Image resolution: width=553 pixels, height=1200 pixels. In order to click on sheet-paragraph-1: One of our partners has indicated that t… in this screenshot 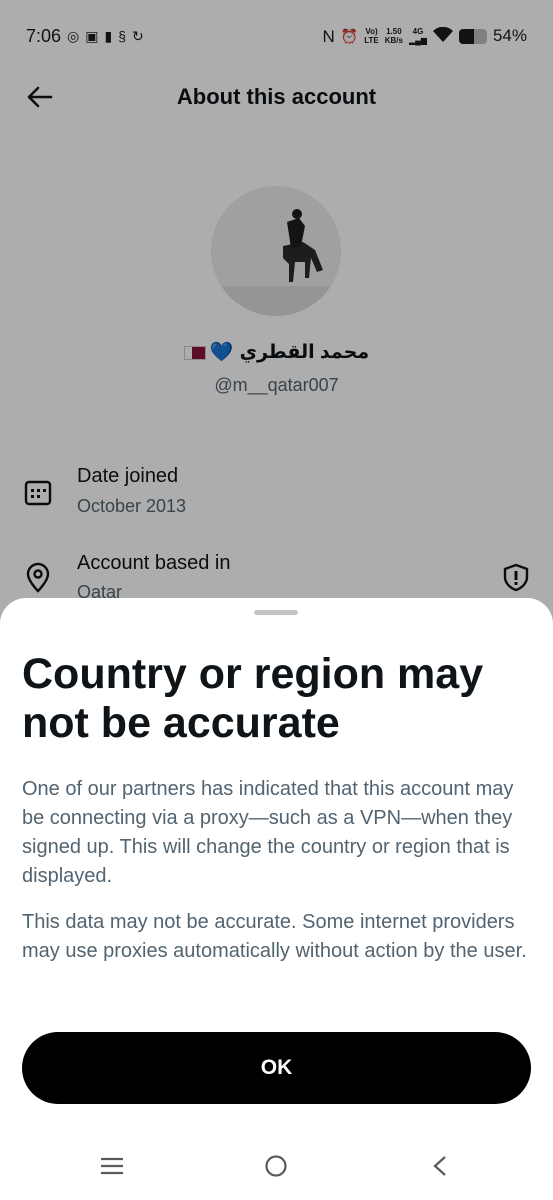, I will do `click(268, 832)`.